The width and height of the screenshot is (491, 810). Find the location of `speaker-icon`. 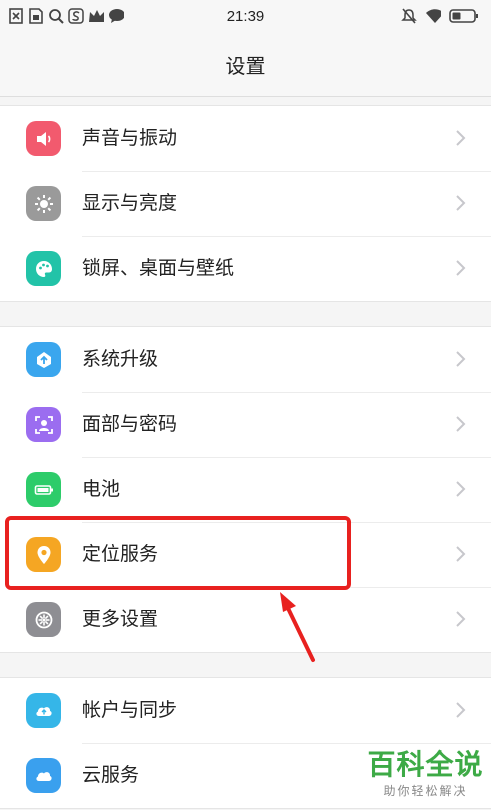

speaker-icon is located at coordinates (43, 138).